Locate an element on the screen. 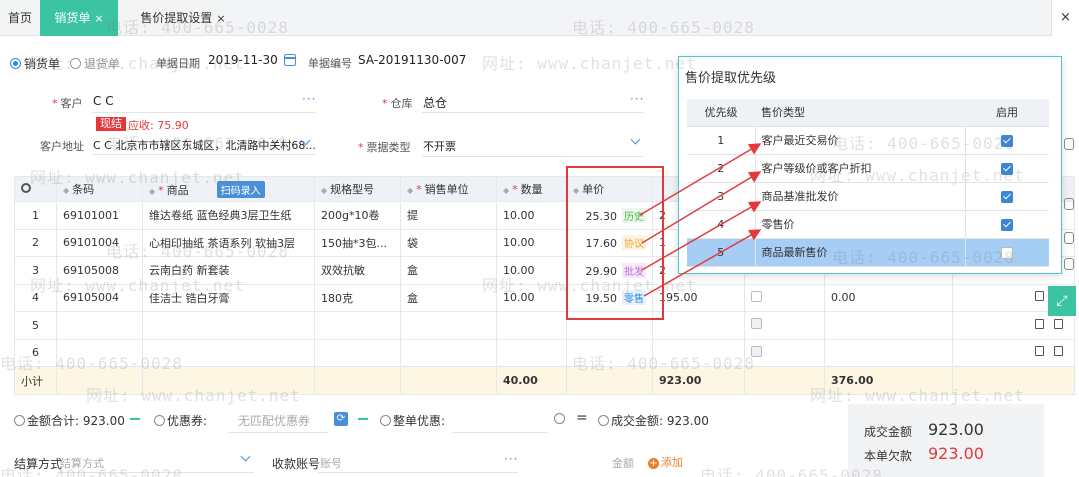  unit-cell: 袋 is located at coordinates (448, 242).